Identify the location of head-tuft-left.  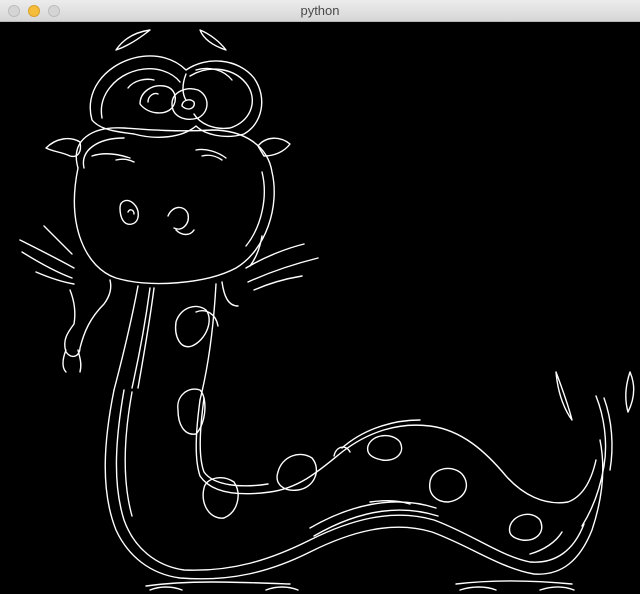
(133, 40).